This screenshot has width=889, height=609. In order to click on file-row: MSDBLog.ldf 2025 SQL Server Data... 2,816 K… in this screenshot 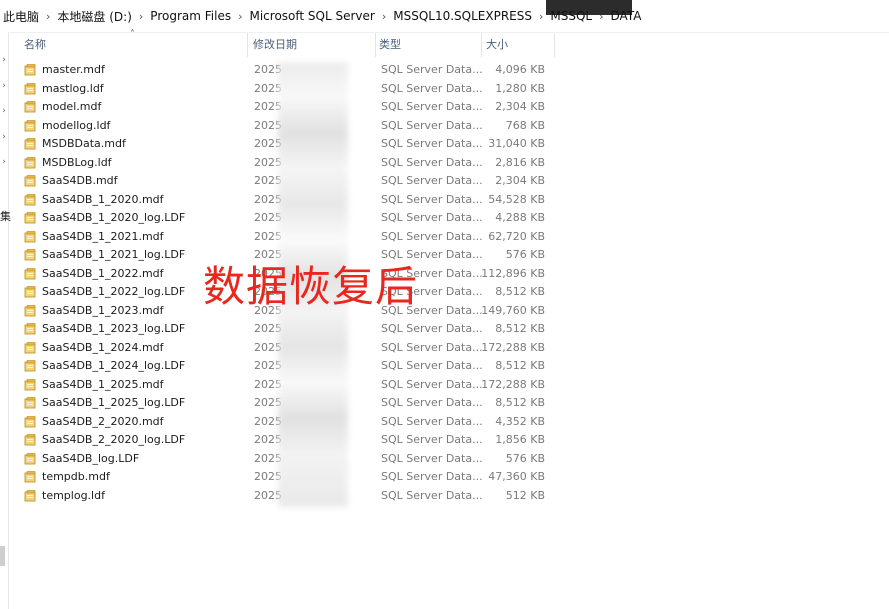, I will do `click(444, 163)`.